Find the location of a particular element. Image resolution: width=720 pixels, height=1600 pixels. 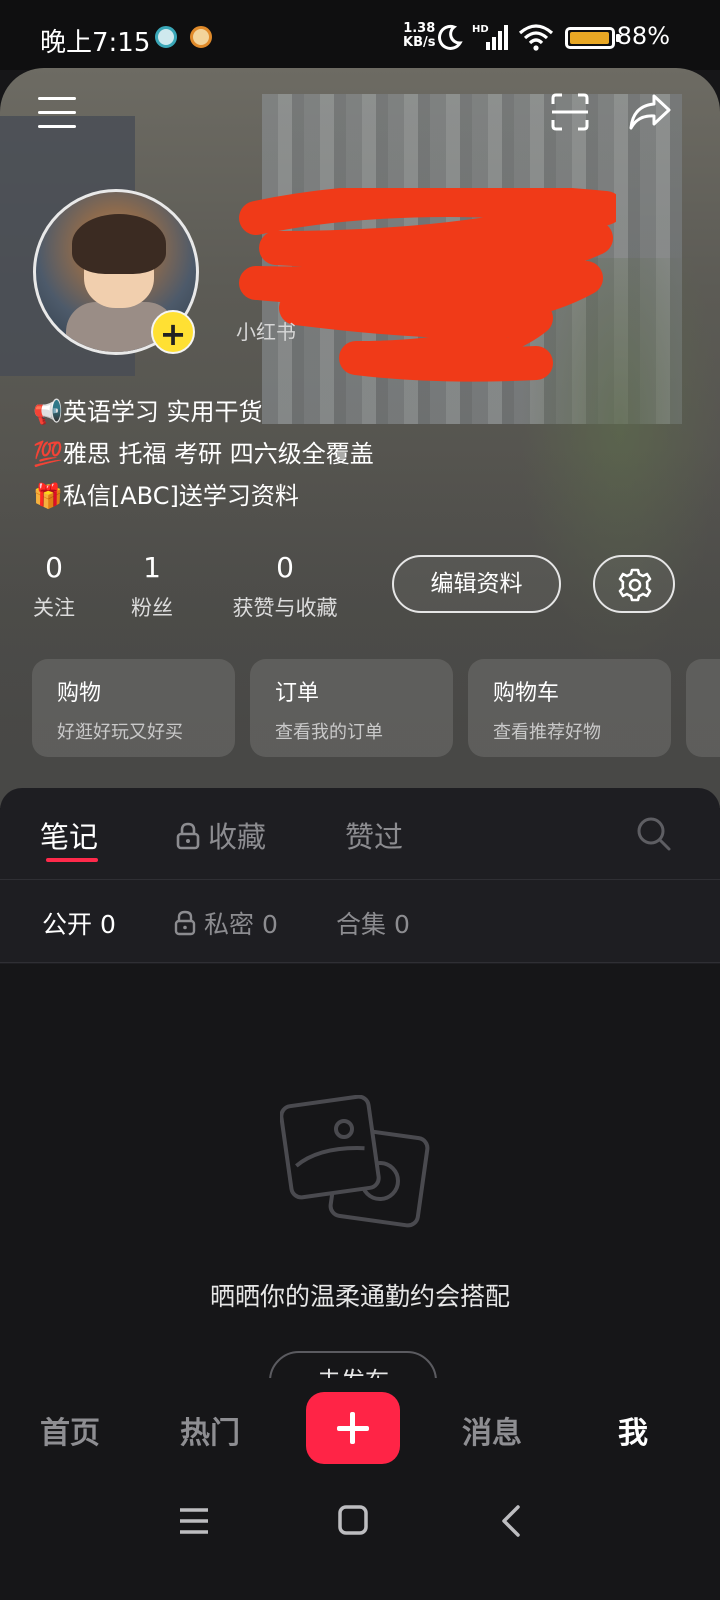

bottom-nav: 首页 热门 消息 我 is located at coordinates (360, 1428).